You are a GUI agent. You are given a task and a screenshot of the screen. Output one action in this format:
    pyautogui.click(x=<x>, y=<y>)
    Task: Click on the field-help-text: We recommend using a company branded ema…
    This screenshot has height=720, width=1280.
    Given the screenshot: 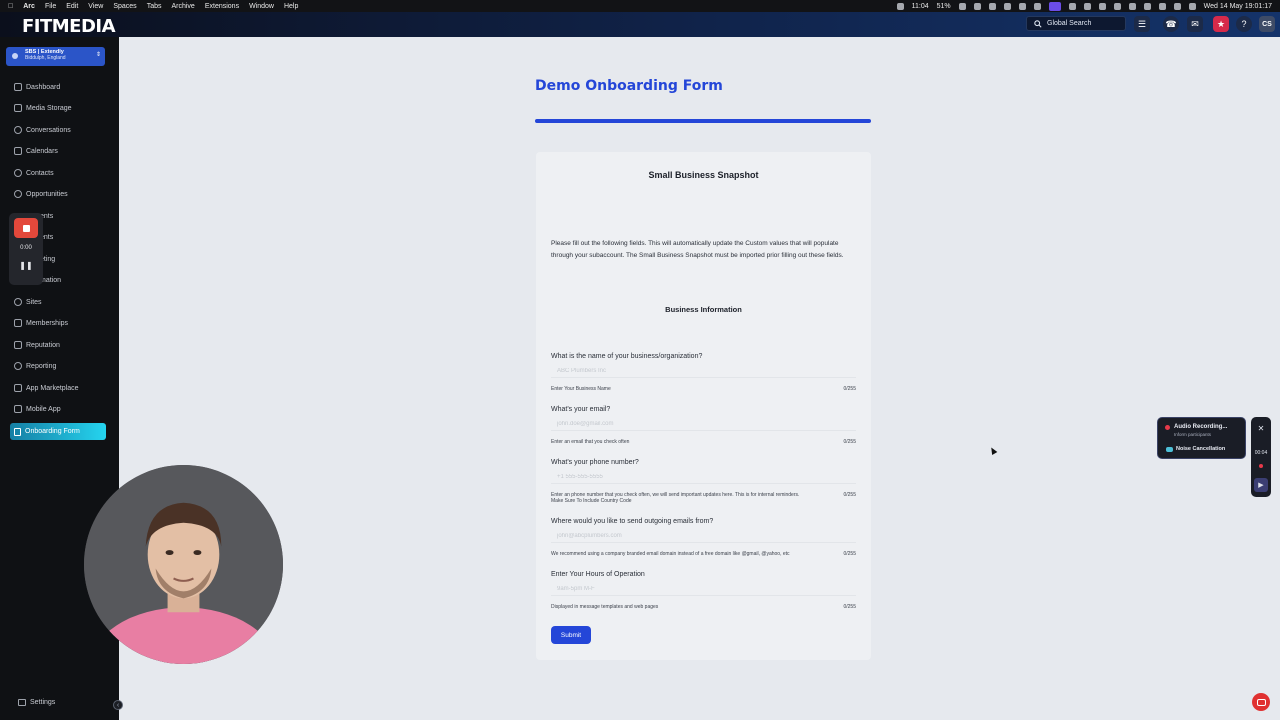 What is the action you would take?
    pyautogui.click(x=670, y=554)
    